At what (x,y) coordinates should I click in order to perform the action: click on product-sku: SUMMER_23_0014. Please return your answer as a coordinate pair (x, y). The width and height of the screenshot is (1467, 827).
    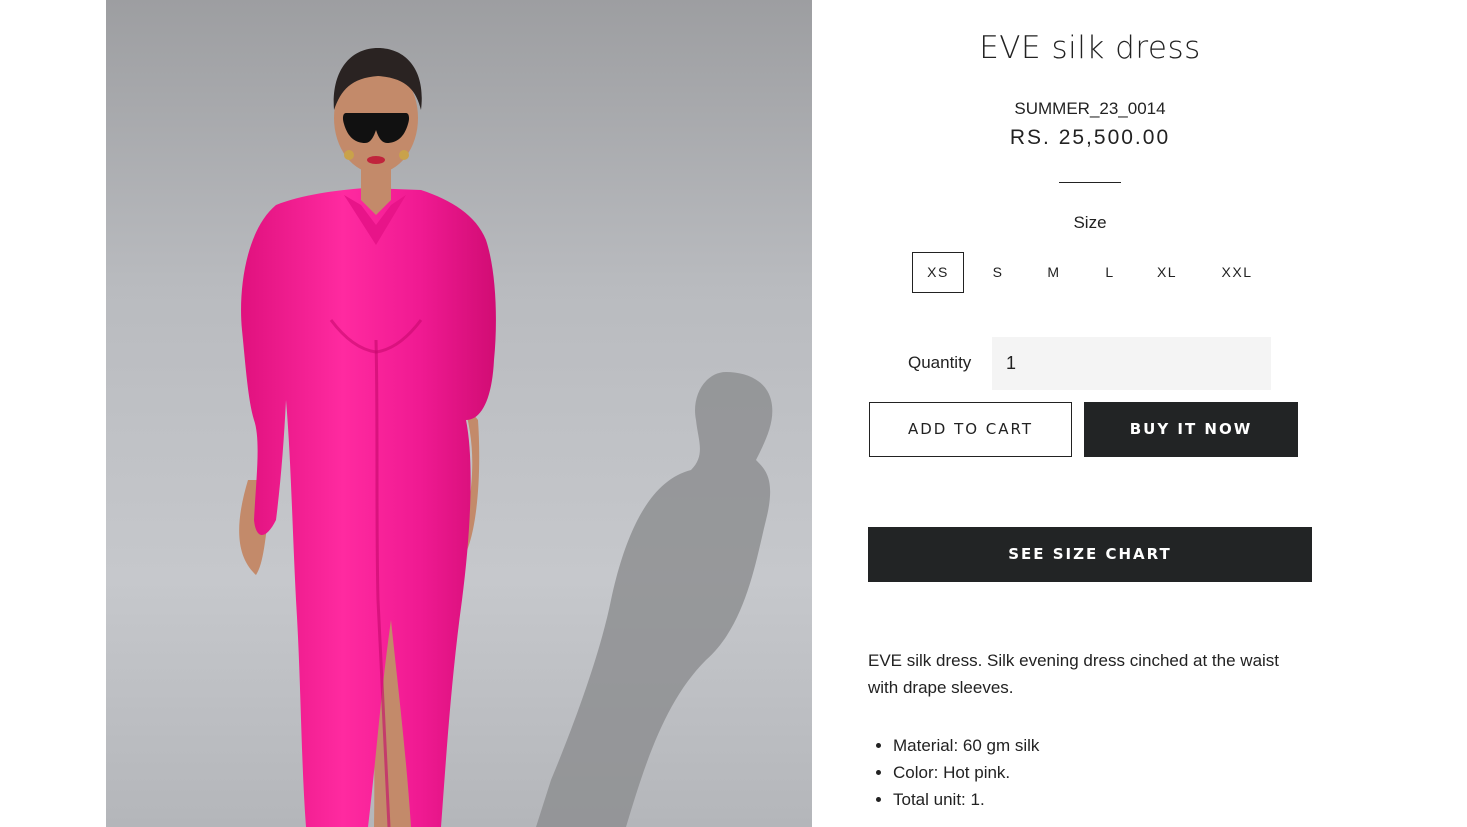
    Looking at the image, I should click on (1090, 108).